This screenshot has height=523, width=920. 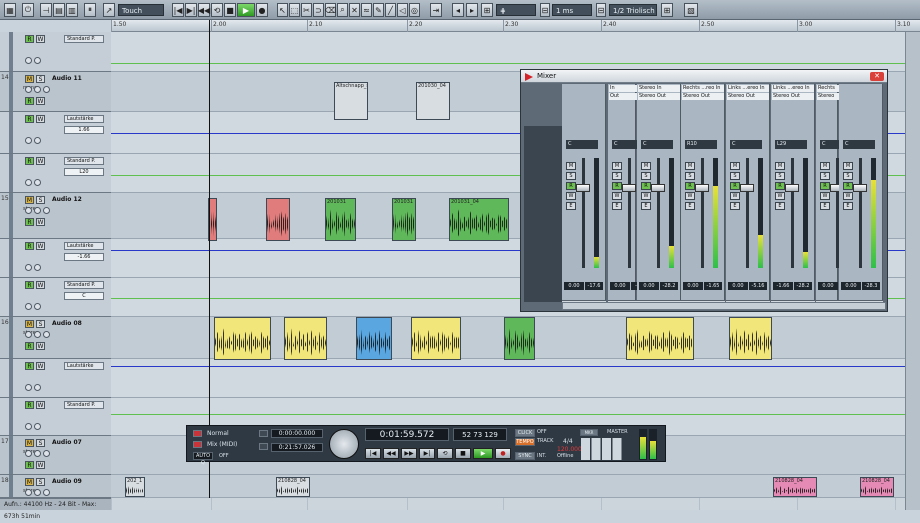 I want to click on automation-mode-select: Touch, so click(x=141, y=10).